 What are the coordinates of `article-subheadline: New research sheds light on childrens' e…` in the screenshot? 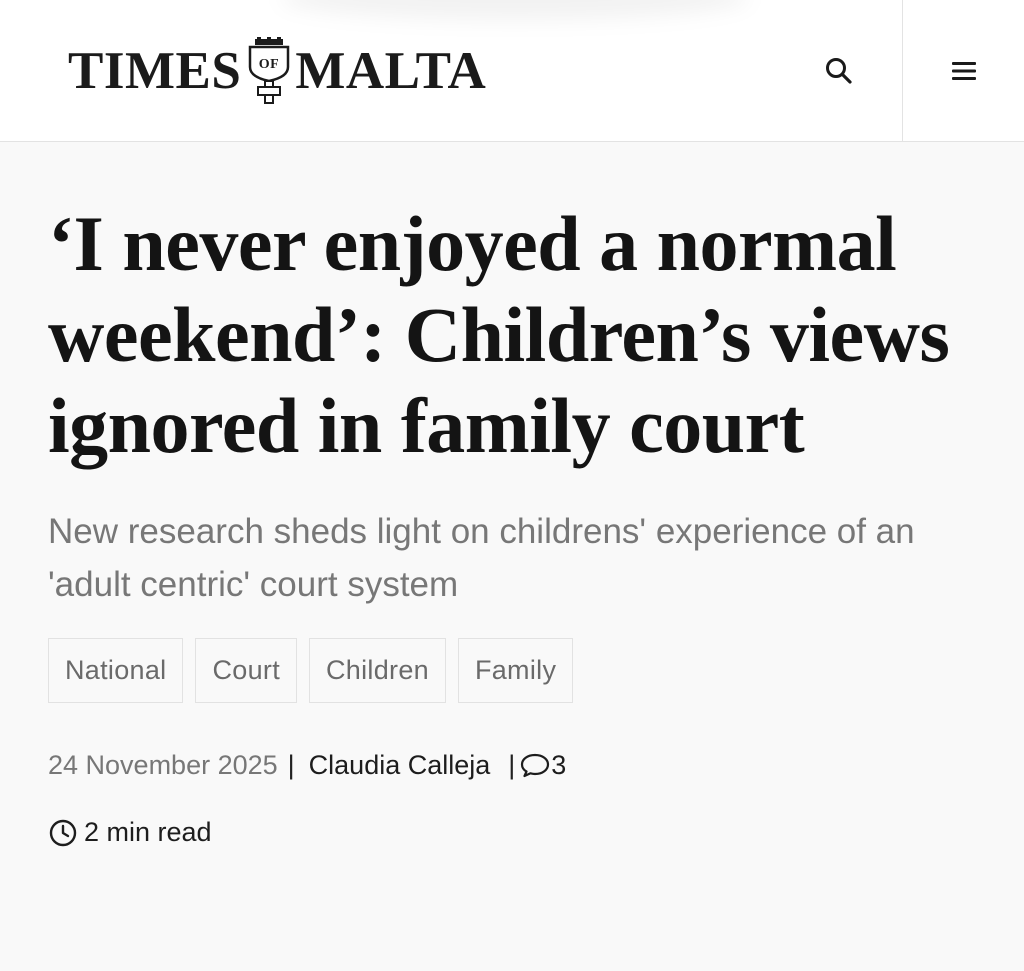 It's located at (481, 558).